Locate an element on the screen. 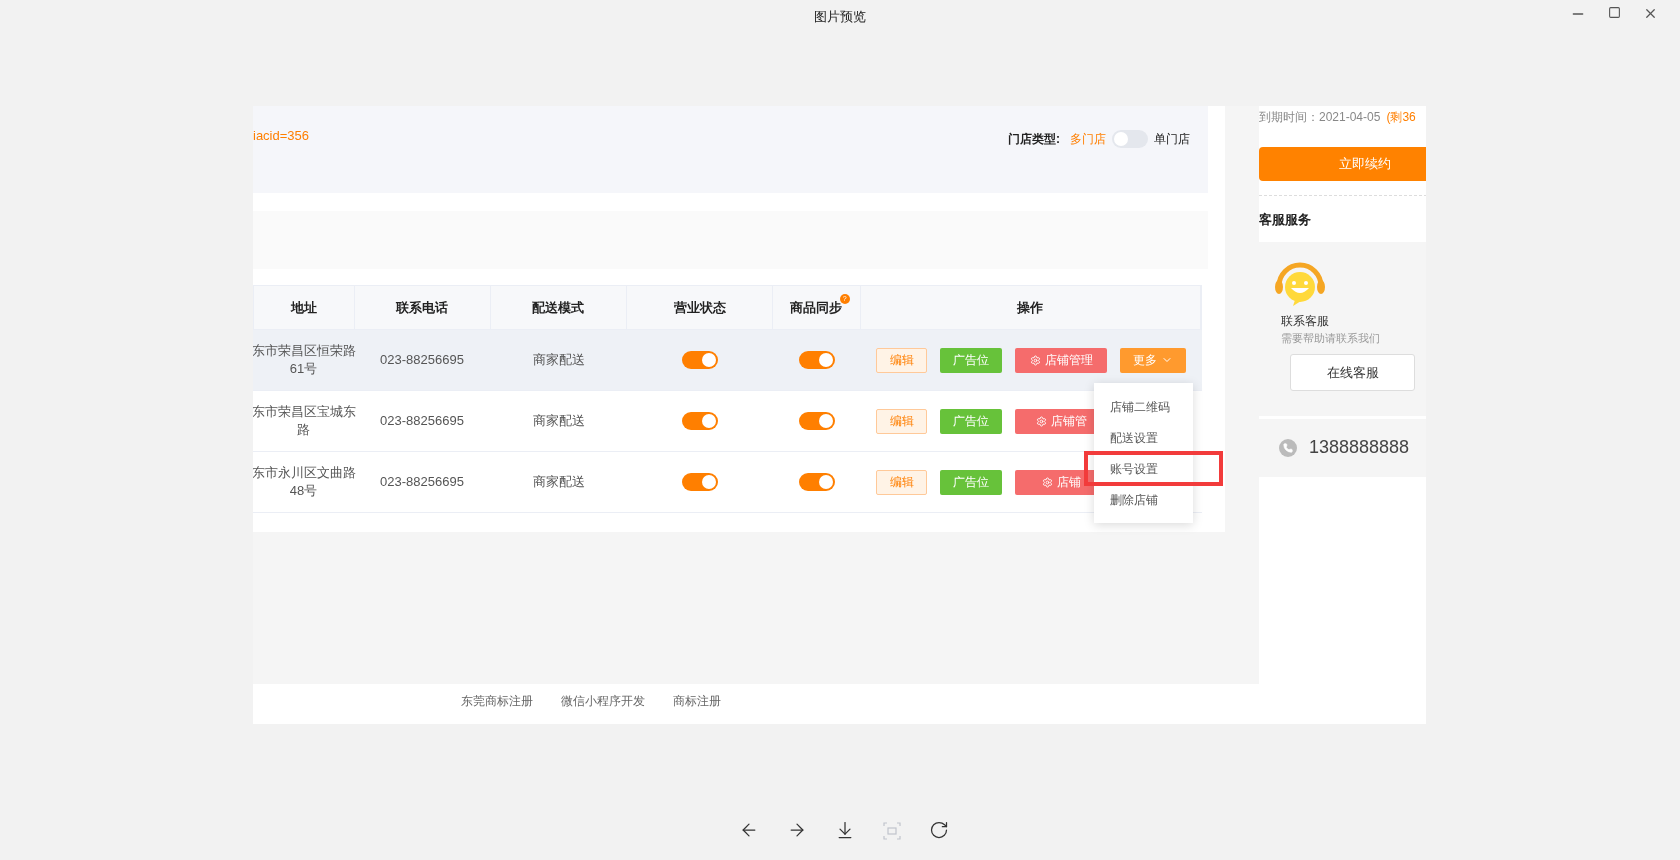 The image size is (1680, 860). url-text: iacid=356 is located at coordinates (281, 136).